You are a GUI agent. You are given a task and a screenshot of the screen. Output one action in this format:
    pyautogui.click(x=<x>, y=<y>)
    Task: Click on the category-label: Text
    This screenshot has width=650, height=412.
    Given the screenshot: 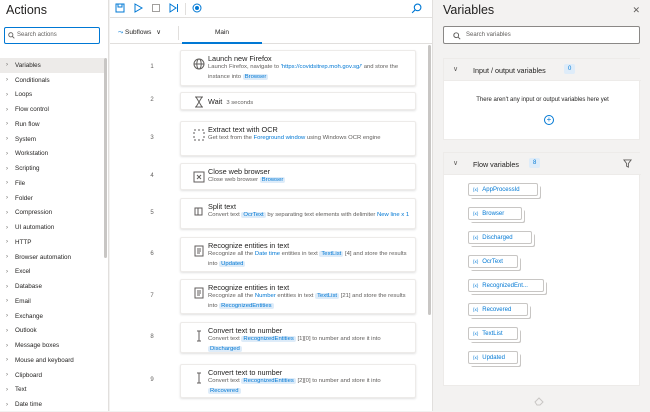 What is the action you would take?
    pyautogui.click(x=21, y=390)
    